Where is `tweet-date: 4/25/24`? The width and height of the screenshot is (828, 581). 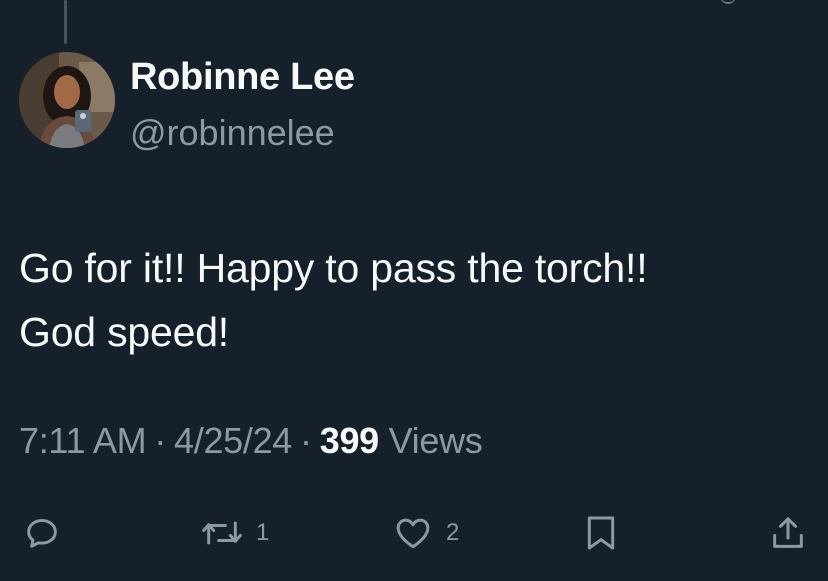 tweet-date: 4/25/24 is located at coordinates (233, 440).